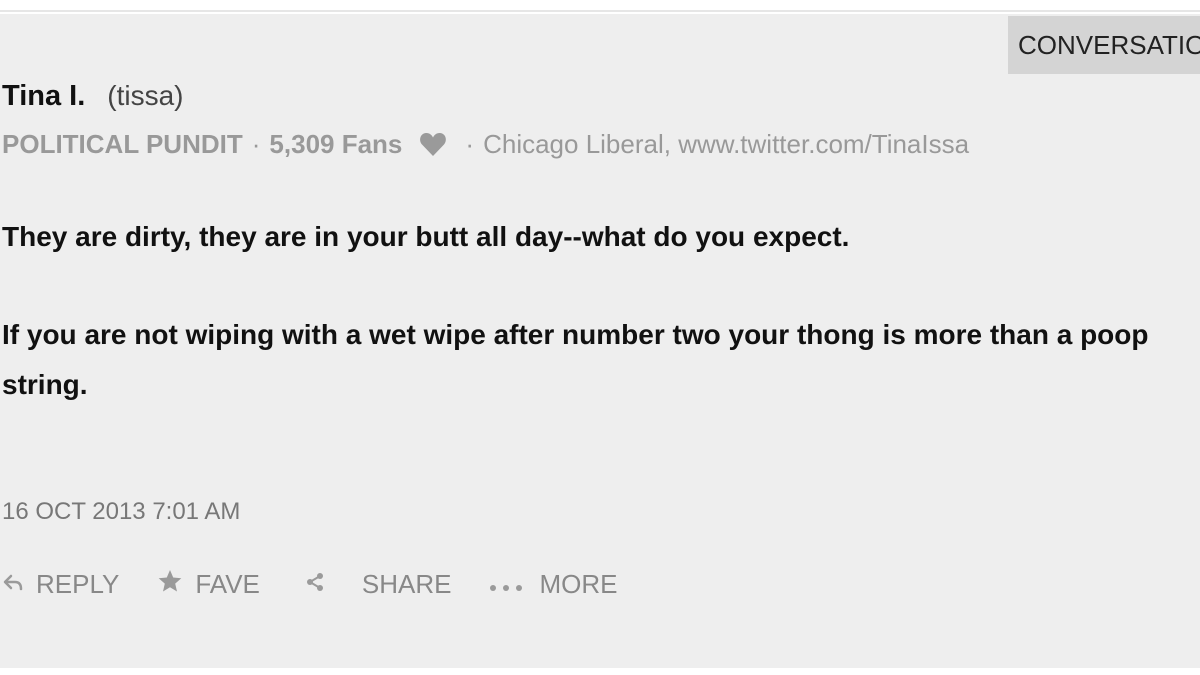 The image size is (1200, 675). I want to click on top-divider, so click(600, 6).